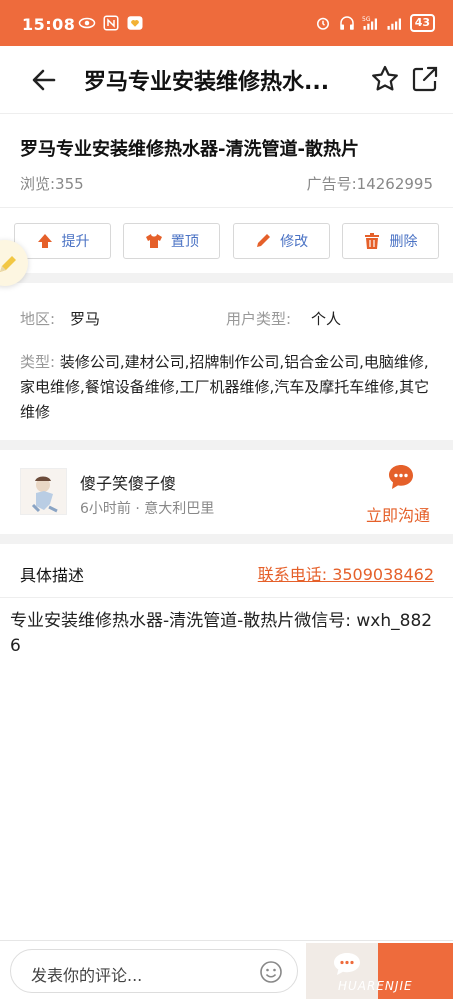 The width and height of the screenshot is (453, 1000). I want to click on shirt-icon, so click(153, 241).